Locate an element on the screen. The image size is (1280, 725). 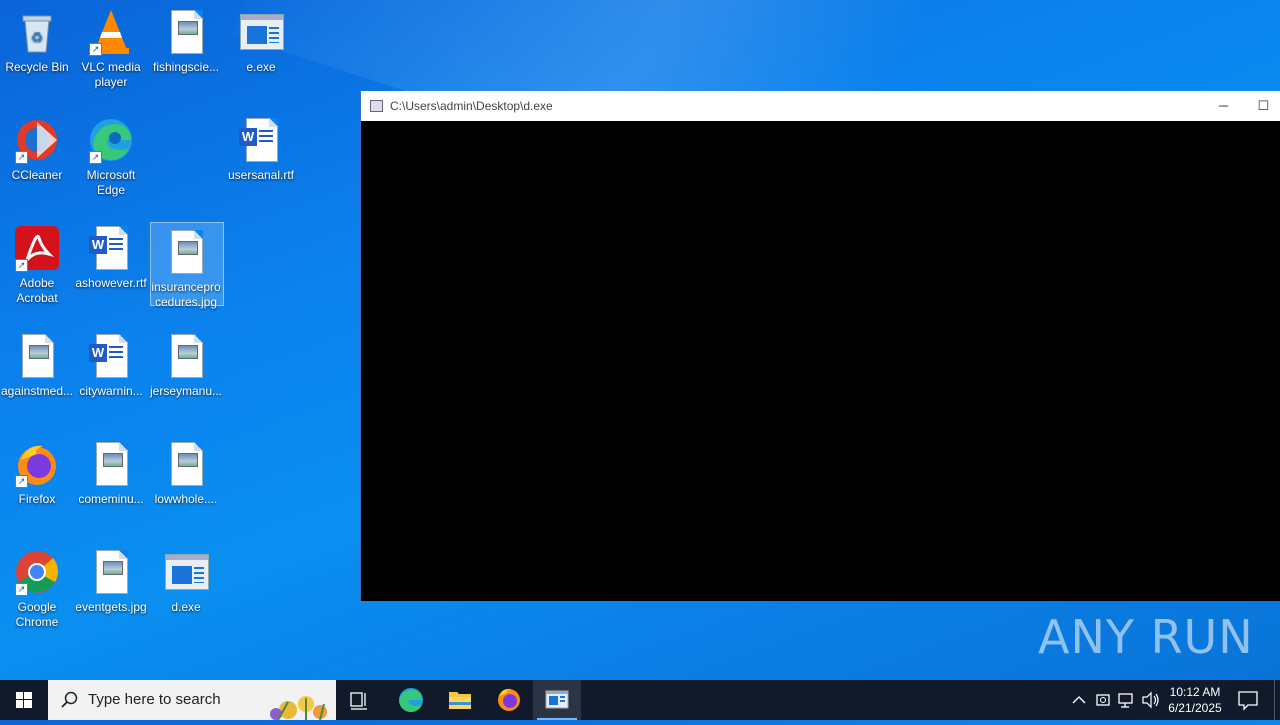
desktop-icon-microsoft-edge: ↗ Microsoft Edge is located at coordinates (111, 154).